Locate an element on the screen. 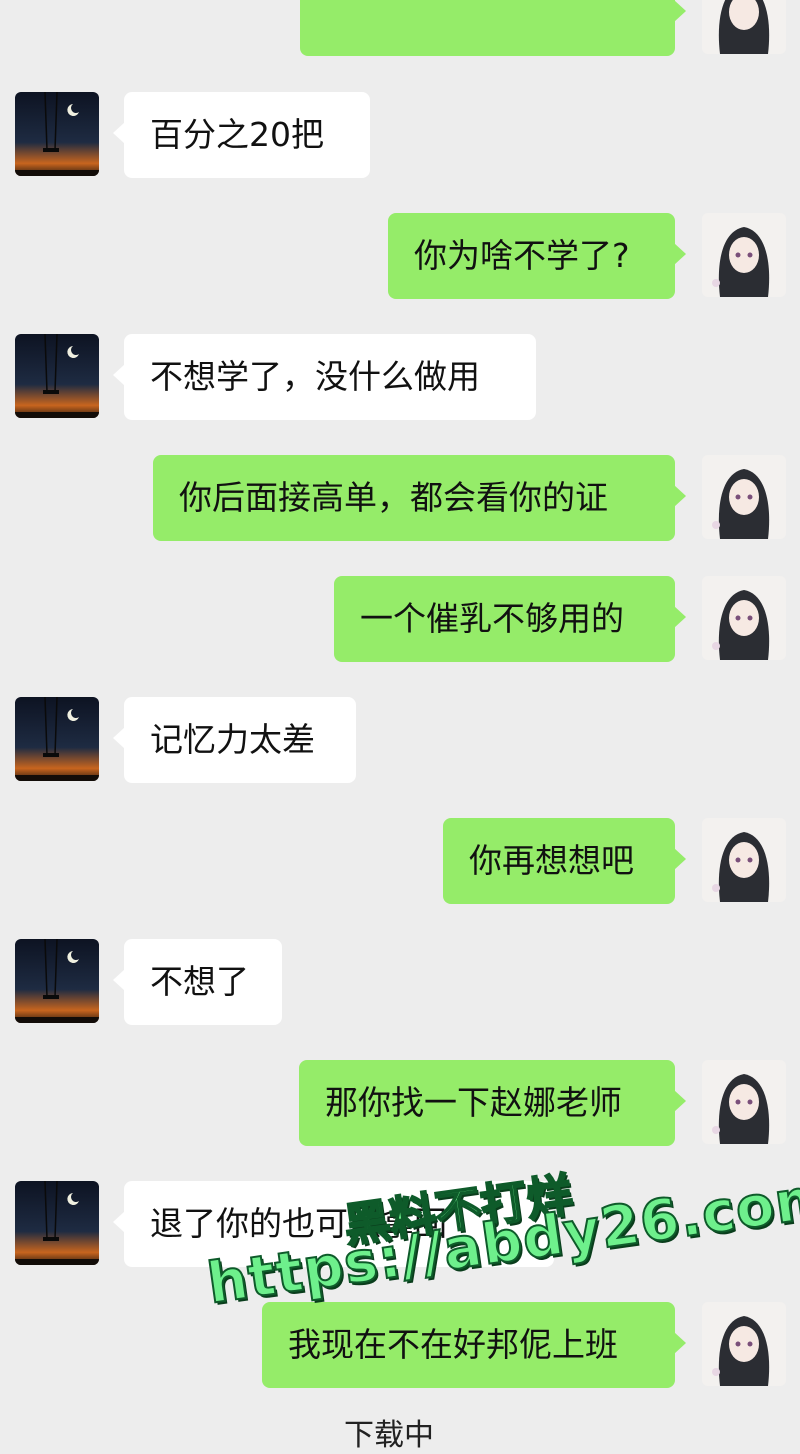 This screenshot has height=1454, width=800. message-bubble-incoming: 不想了 is located at coordinates (197, 982).